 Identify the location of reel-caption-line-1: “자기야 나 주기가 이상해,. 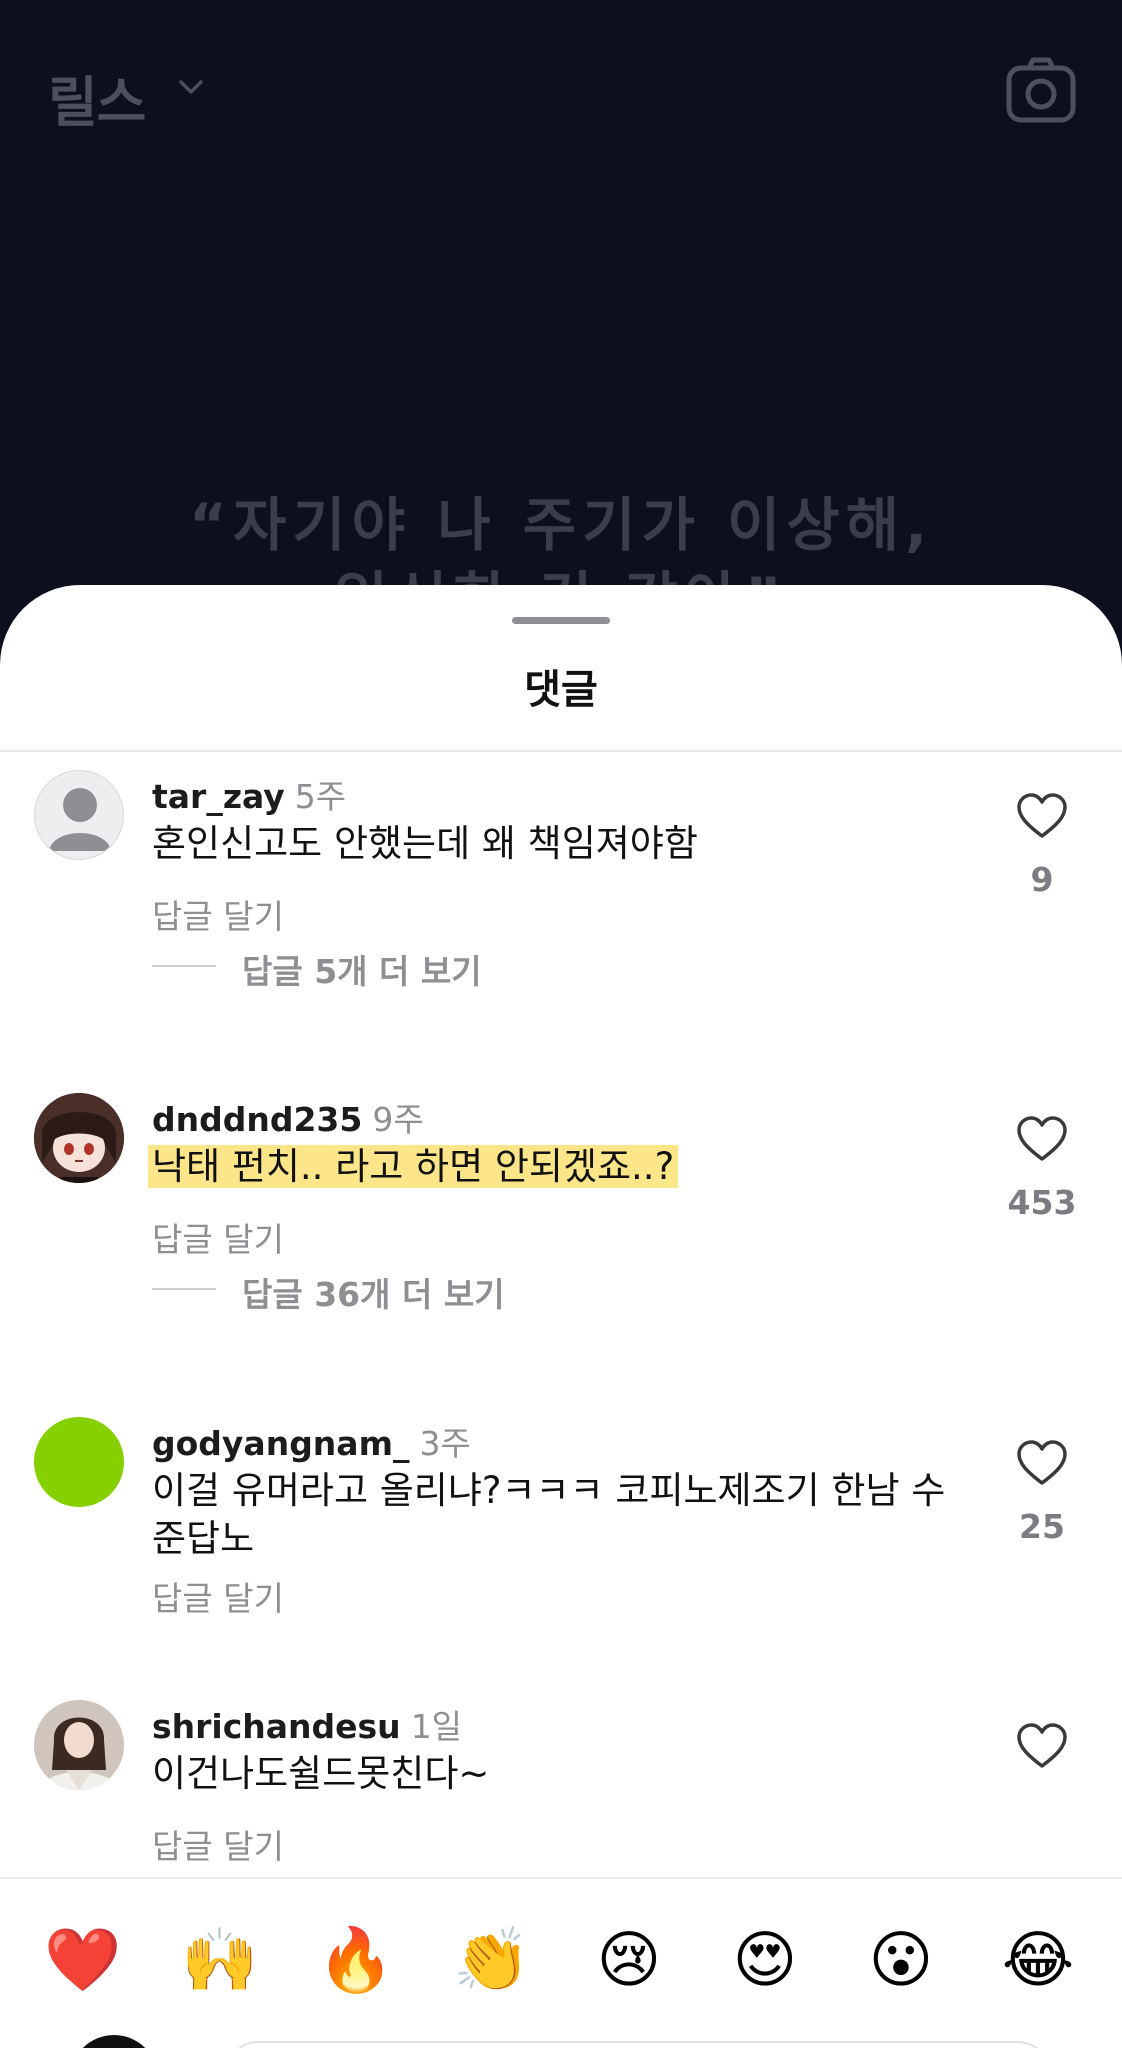
(561, 525).